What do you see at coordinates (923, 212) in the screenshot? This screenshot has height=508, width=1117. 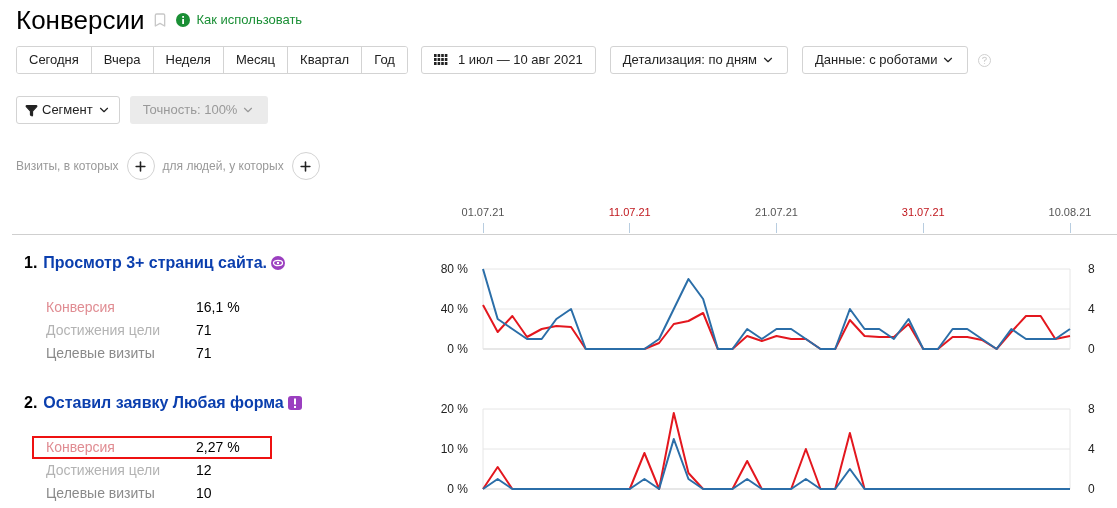 I see `date-label: 31.07.21` at bounding box center [923, 212].